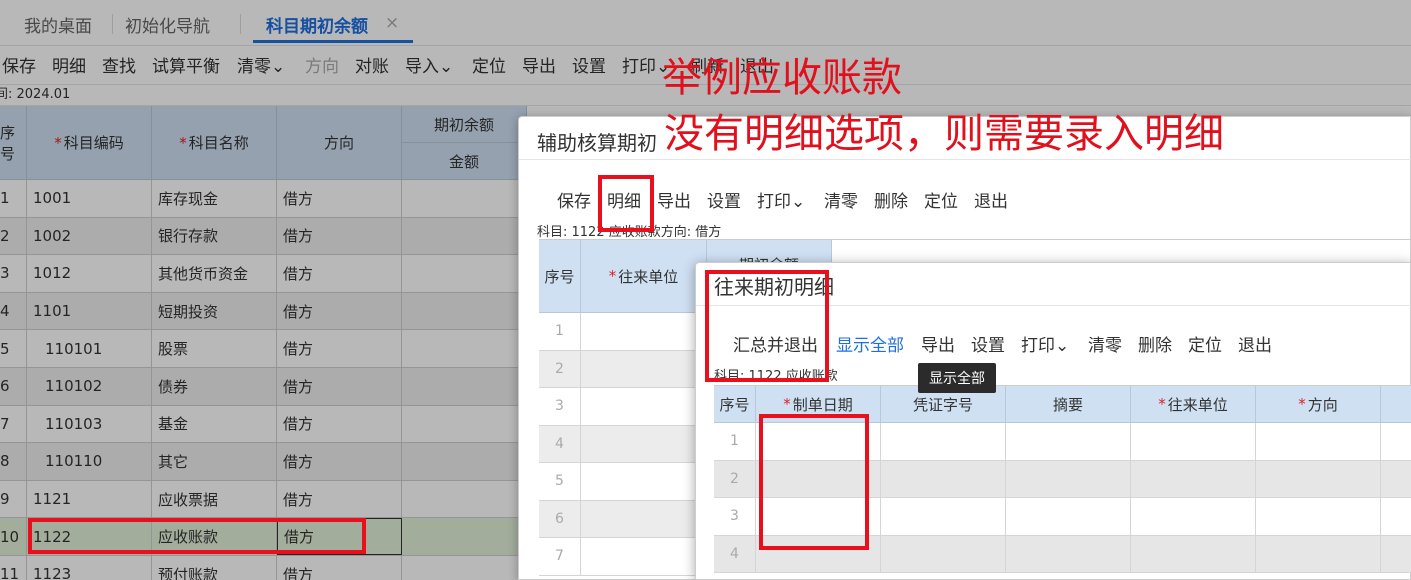 The height and width of the screenshot is (580, 1411). What do you see at coordinates (1396, 404) in the screenshot?
I see `header-extra` at bounding box center [1396, 404].